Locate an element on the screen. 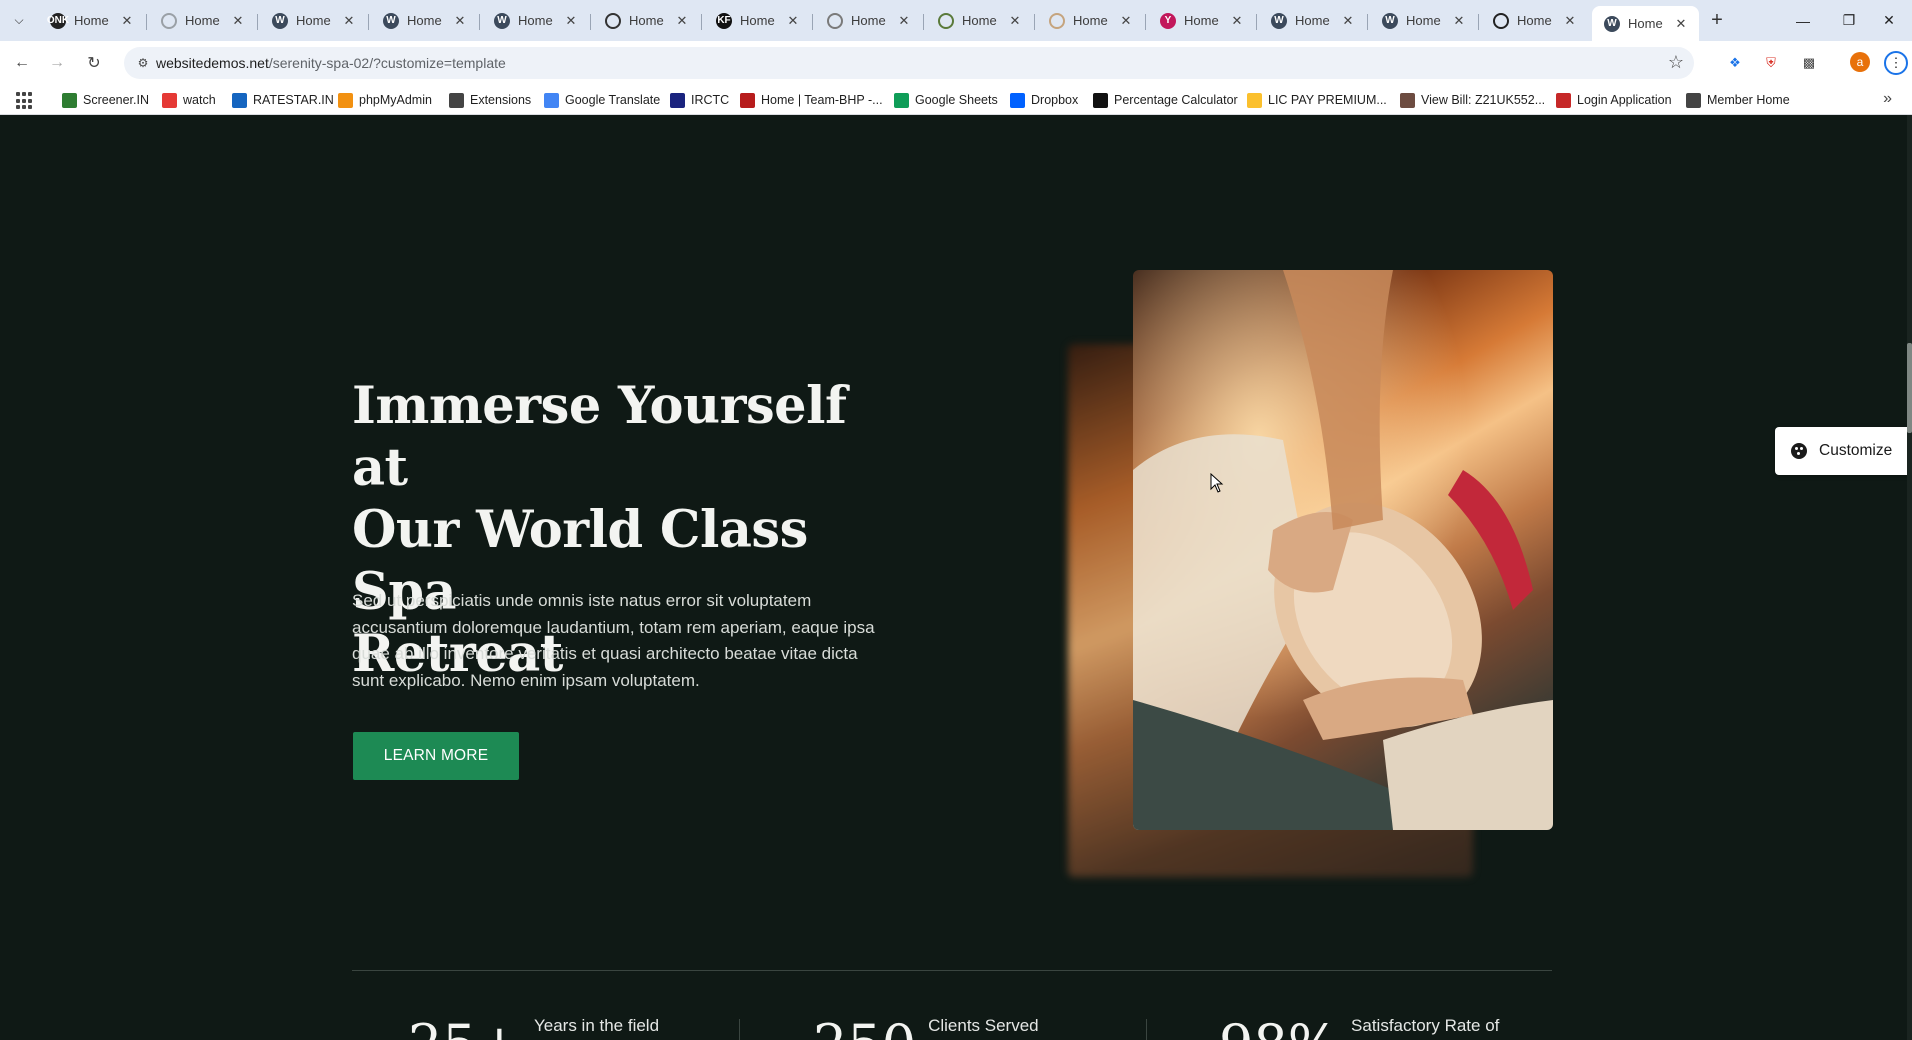  bookmark-item: IRCTC is located at coordinates (699, 100).